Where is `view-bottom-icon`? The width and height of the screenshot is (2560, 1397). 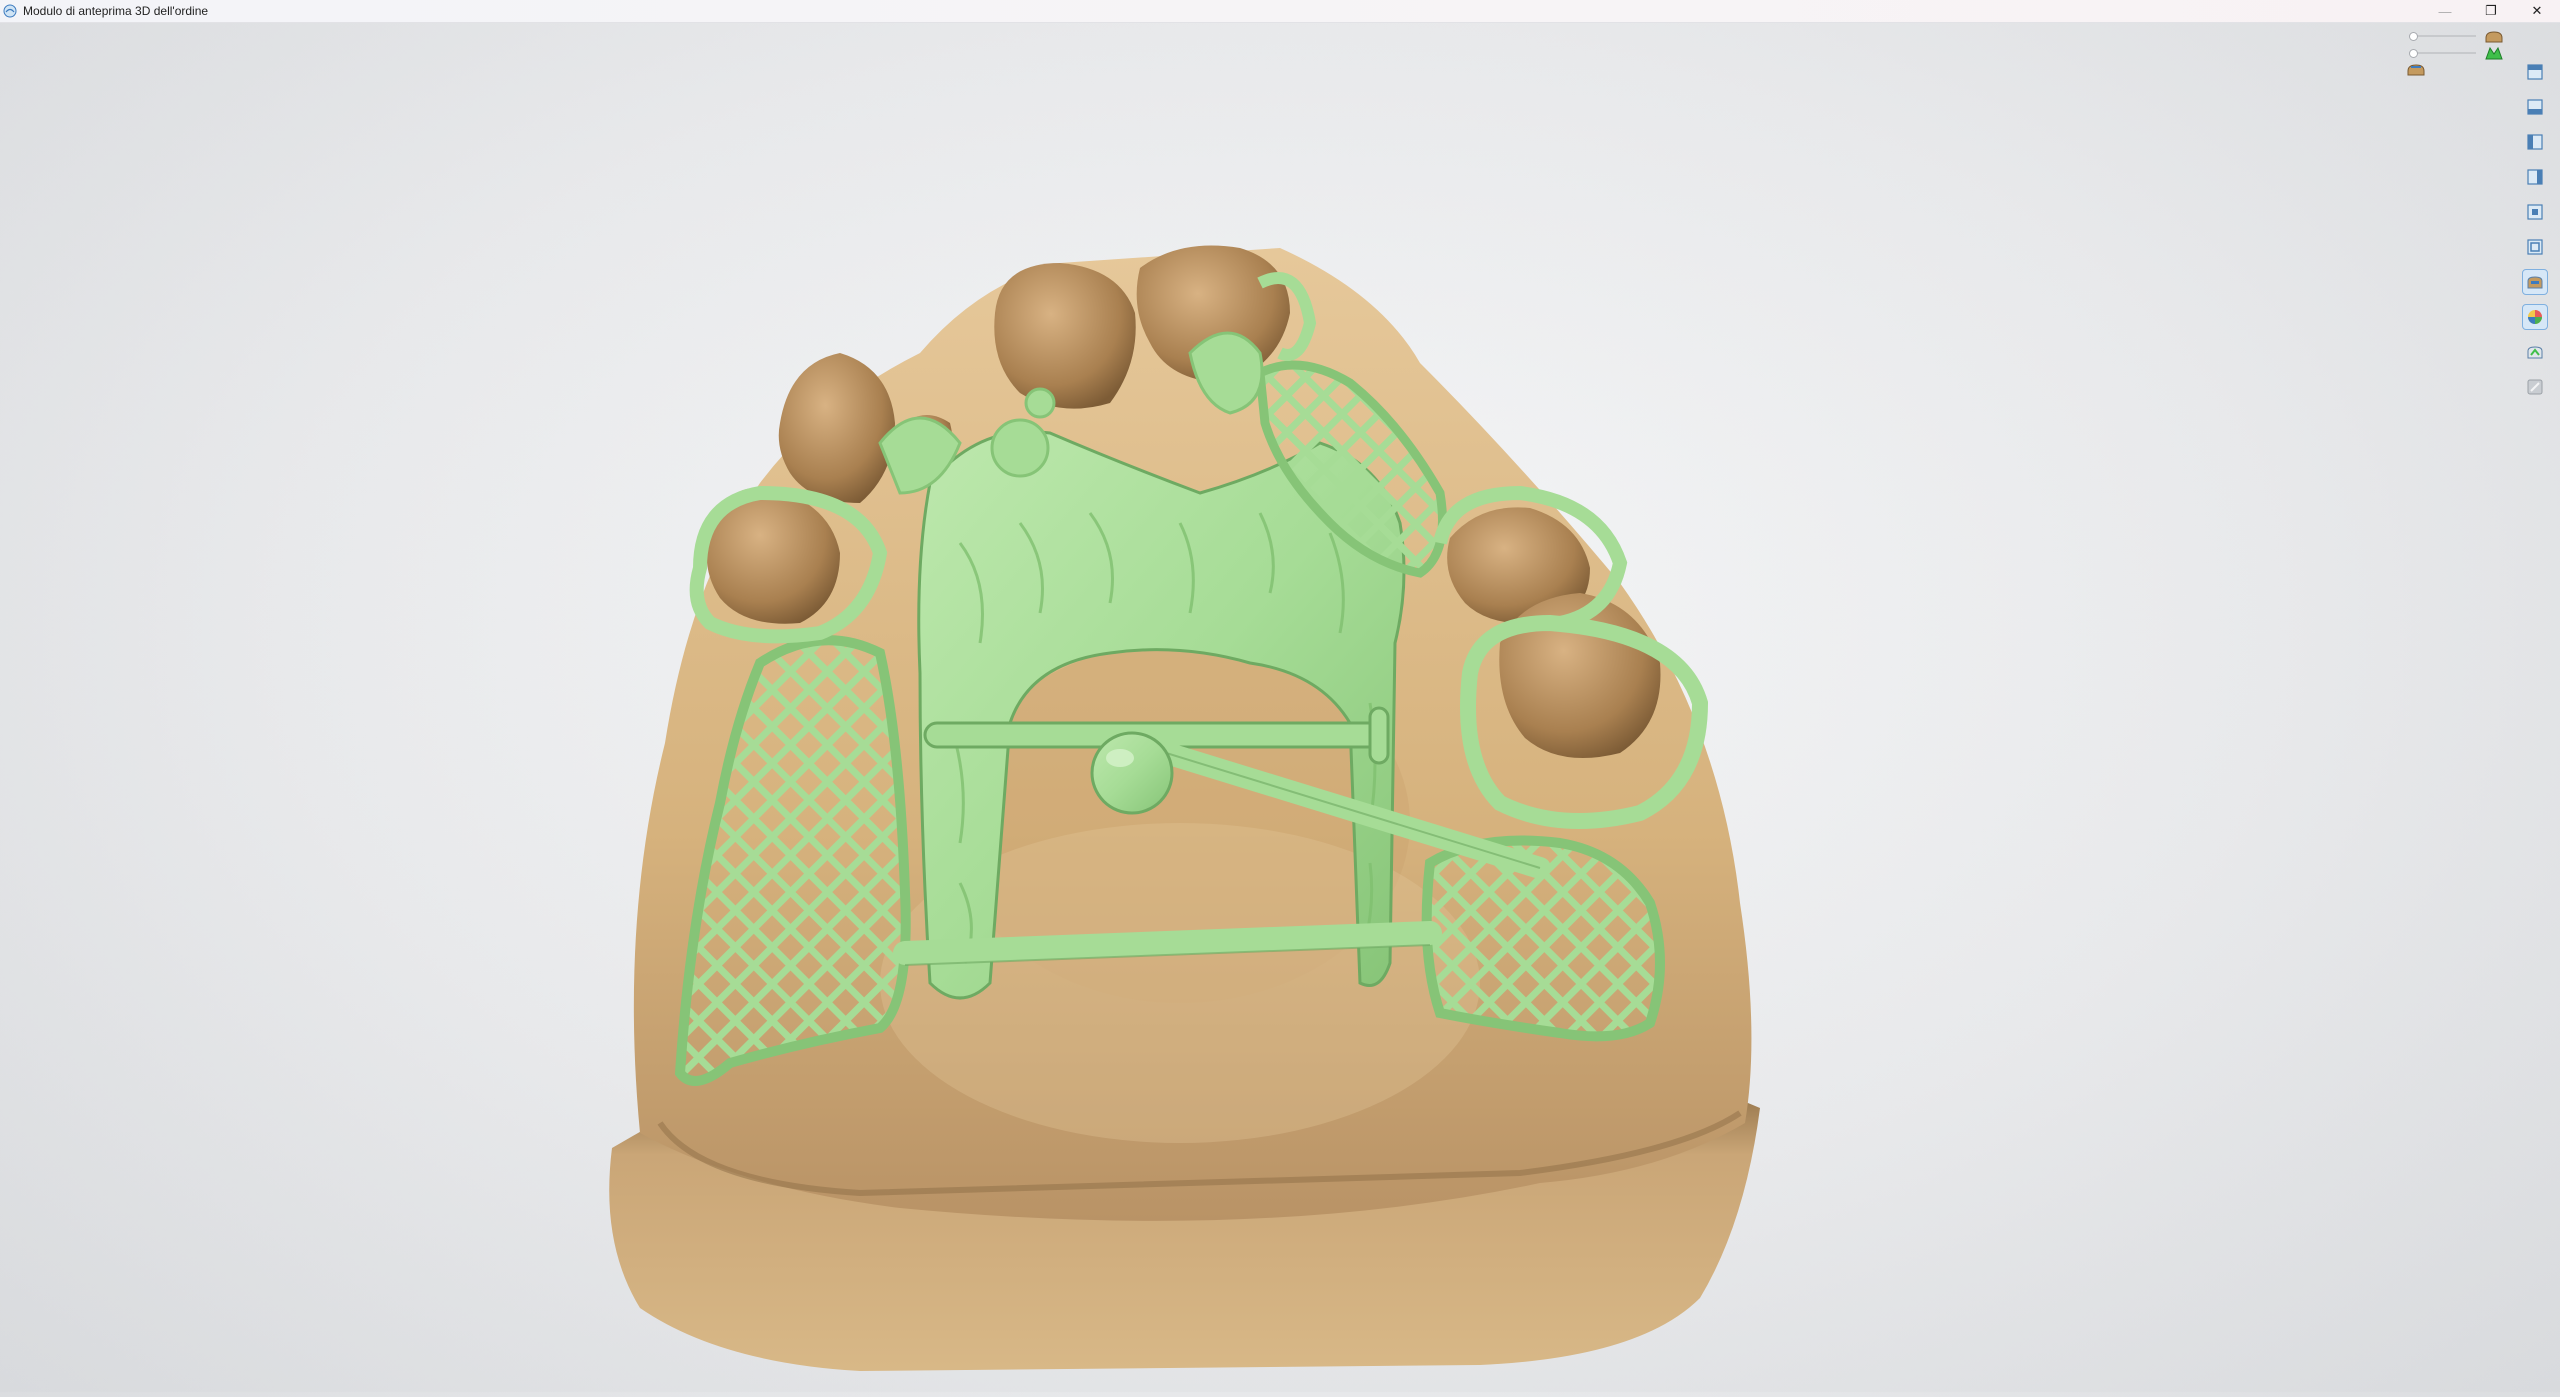
view-bottom-icon is located at coordinates (2535, 107).